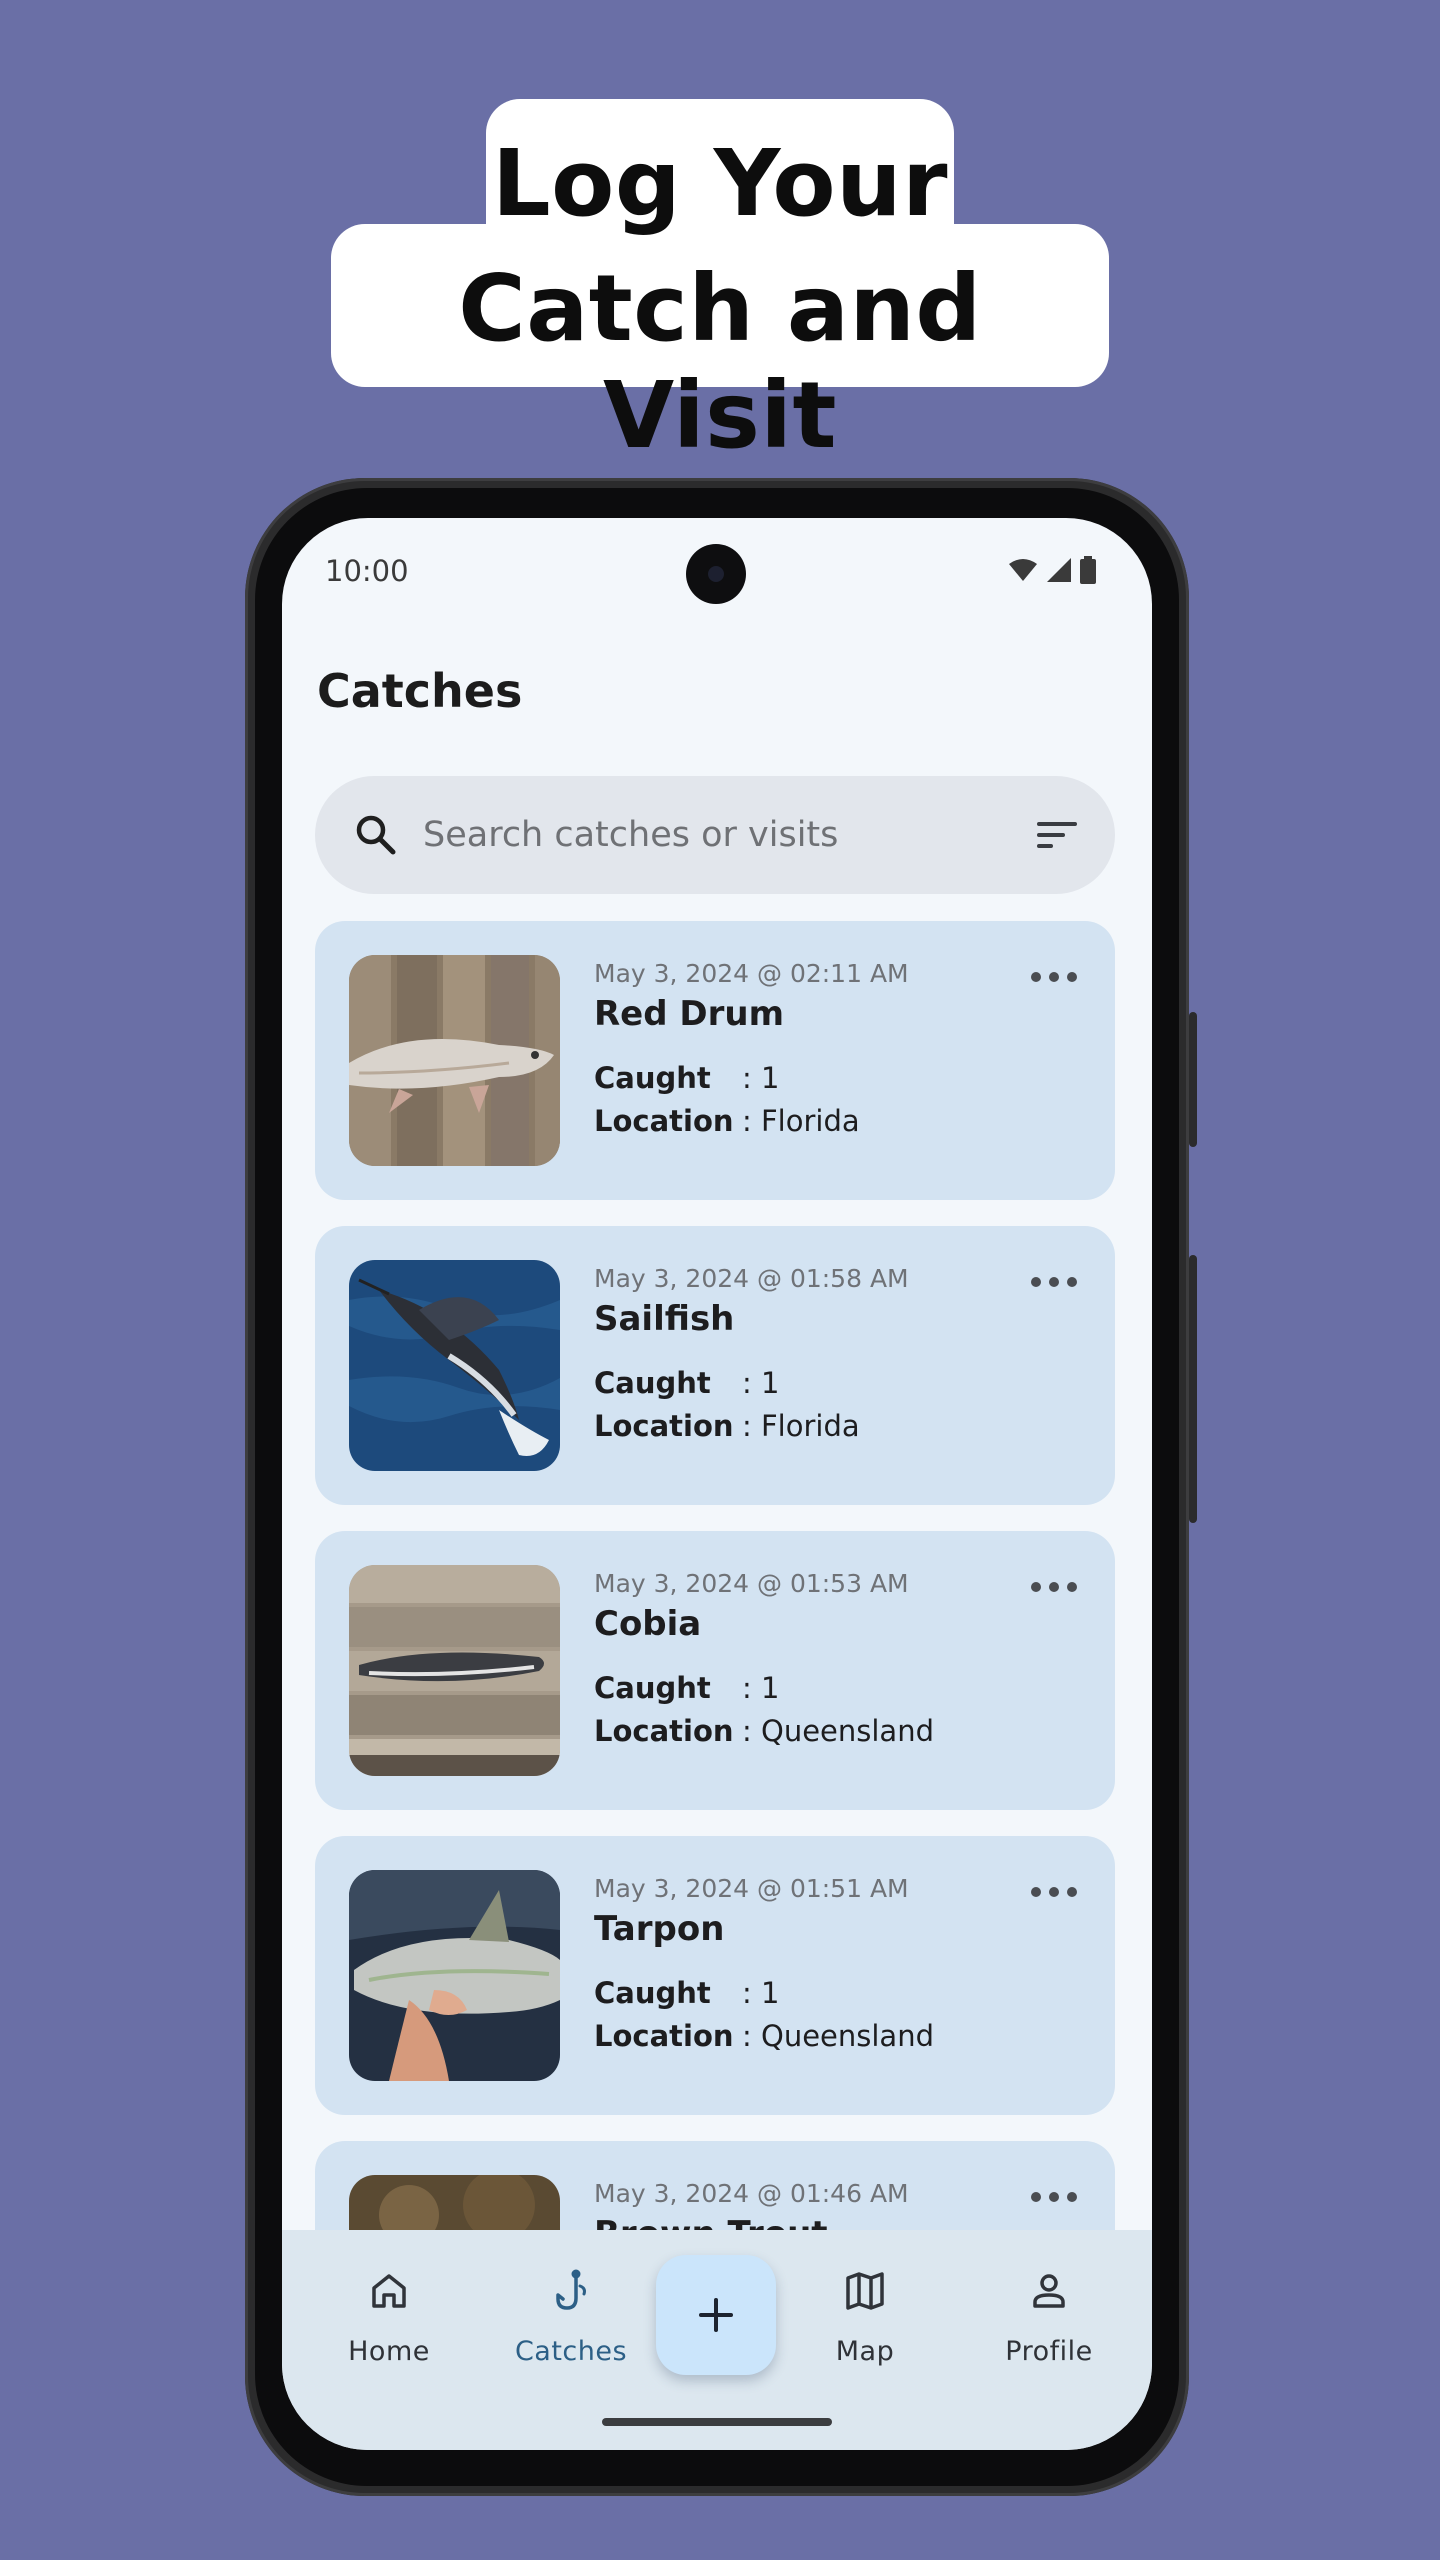 Image resolution: width=1440 pixels, height=2560 pixels. I want to click on plus-icon, so click(716, 2315).